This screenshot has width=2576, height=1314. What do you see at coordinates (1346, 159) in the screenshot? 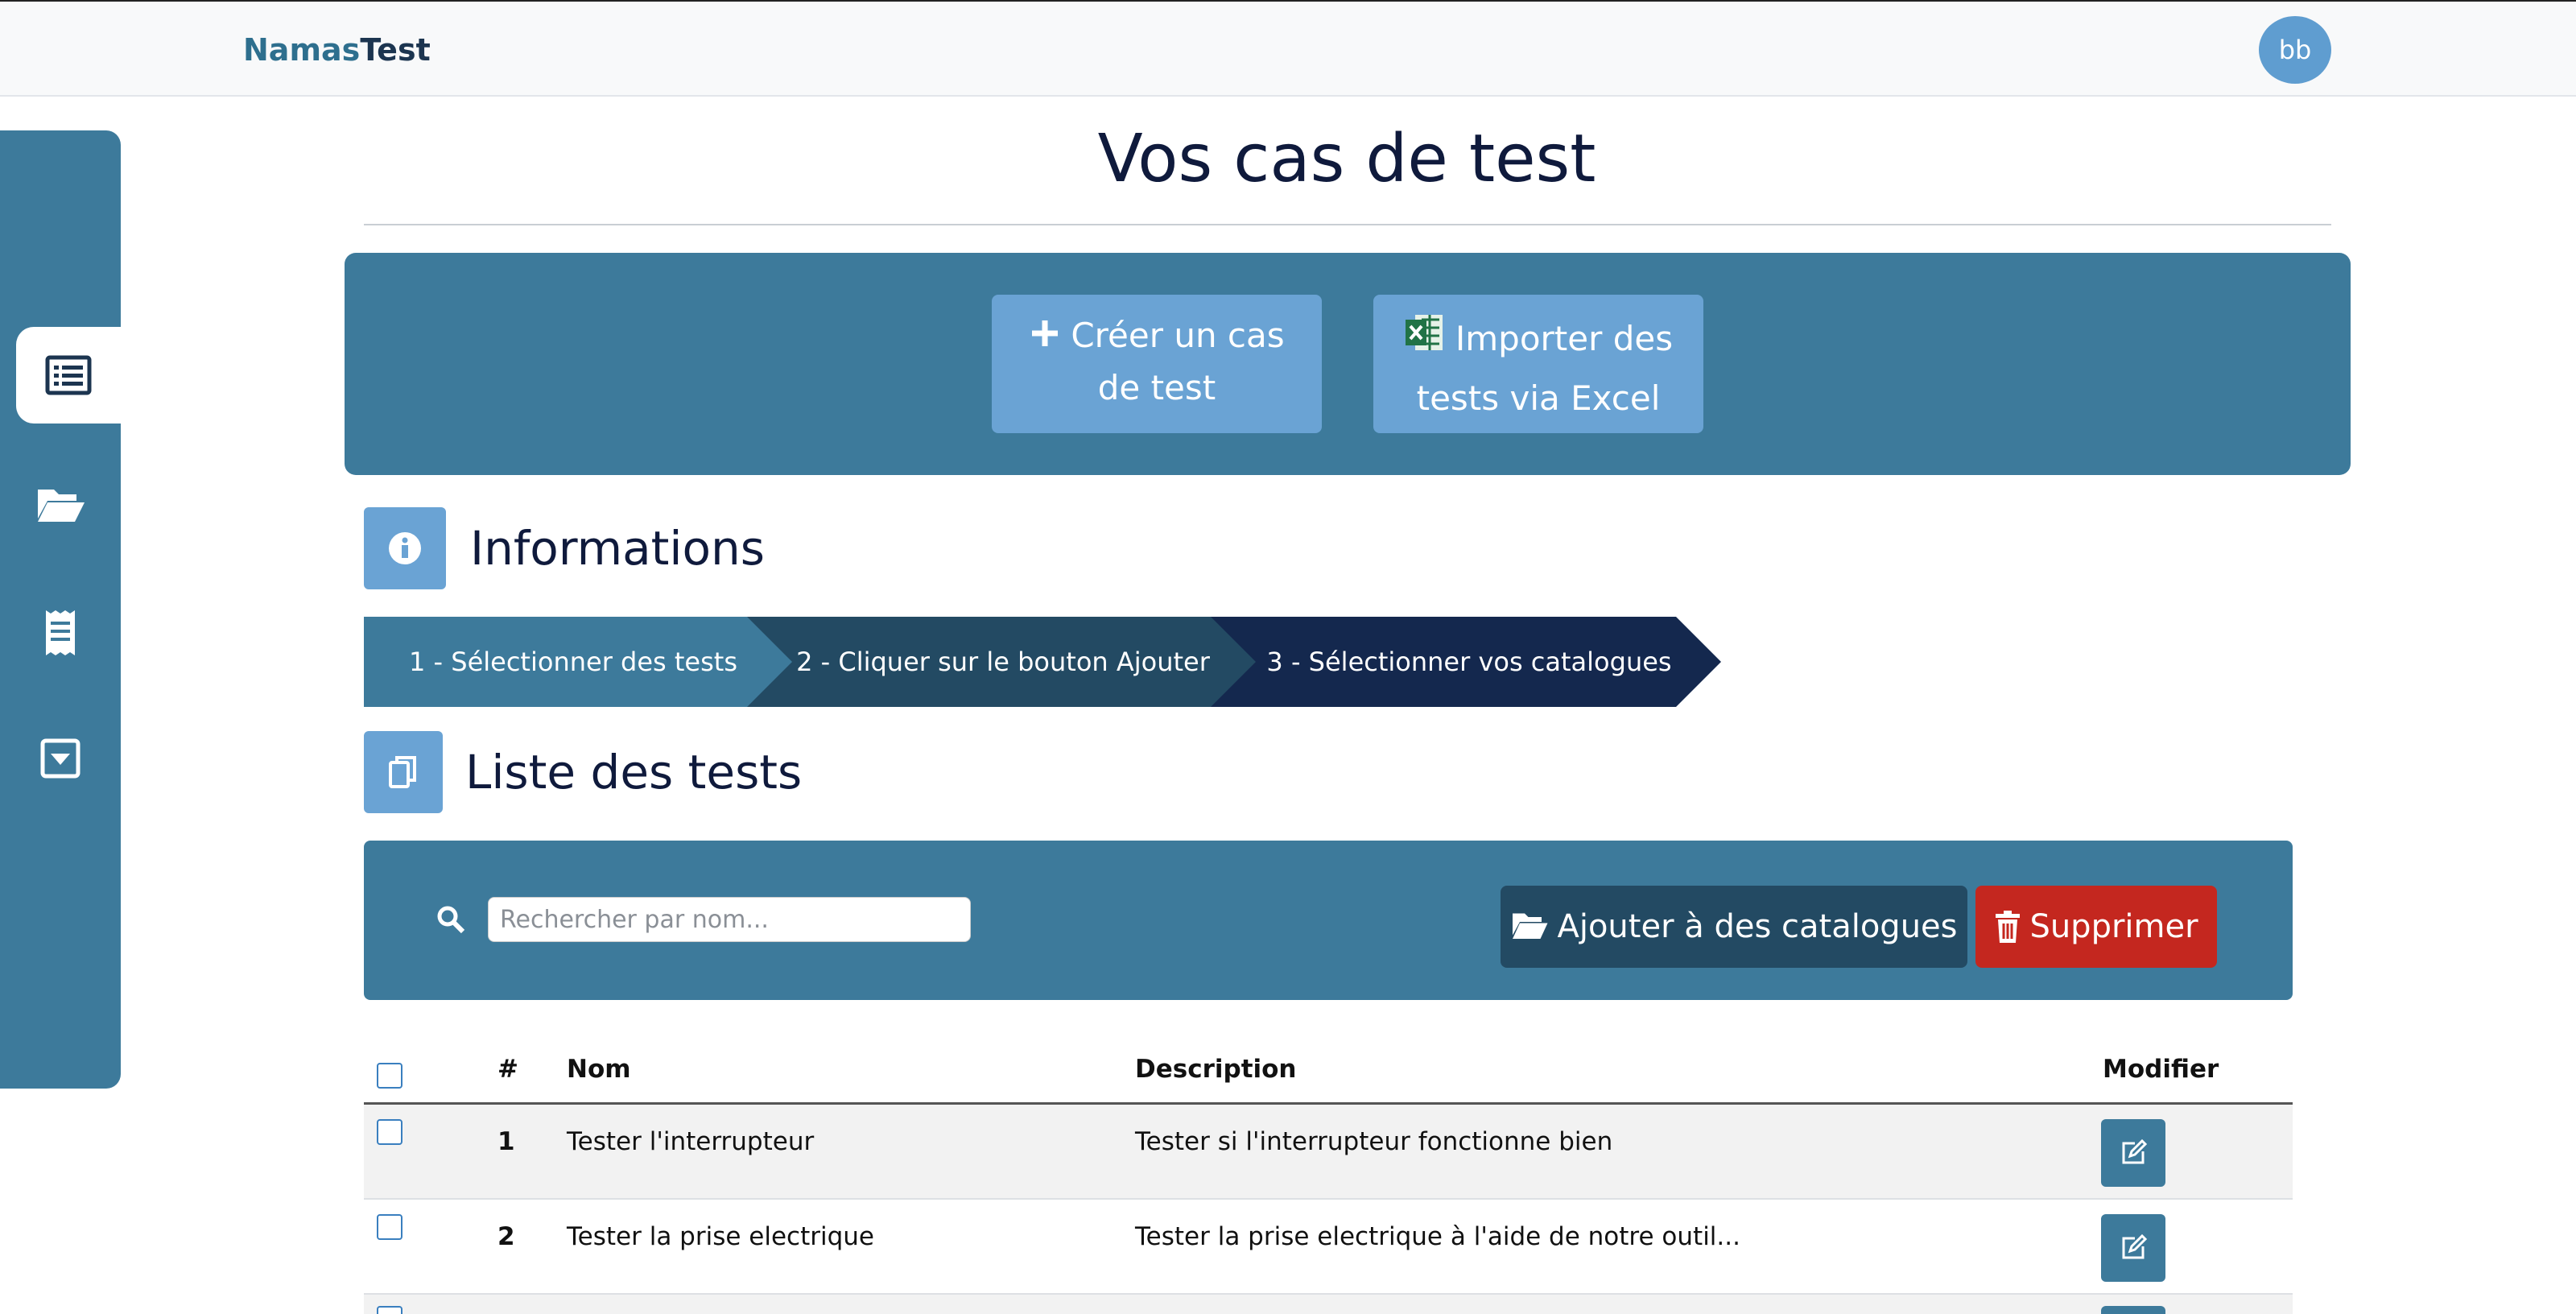
I see `page-title: Vos cas de test` at bounding box center [1346, 159].